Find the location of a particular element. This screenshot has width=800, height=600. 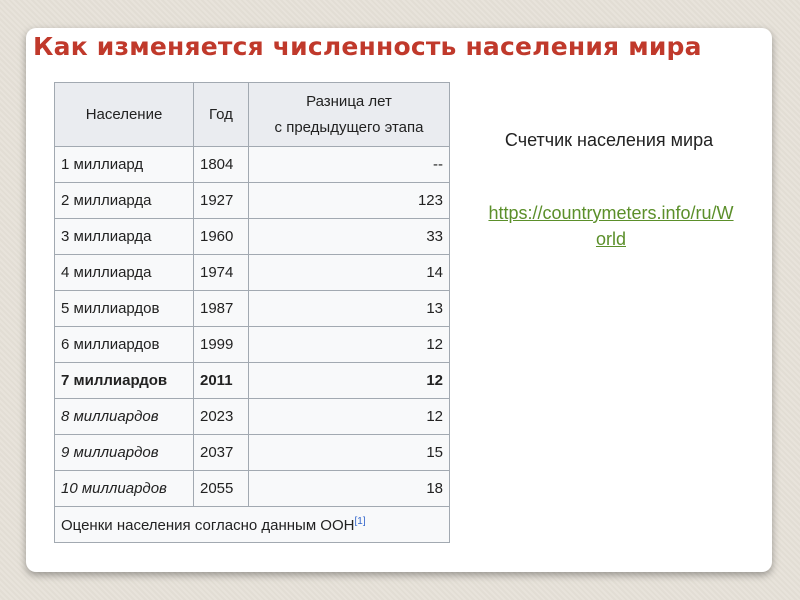

cell-population: 5 миллиардов is located at coordinates (124, 308).